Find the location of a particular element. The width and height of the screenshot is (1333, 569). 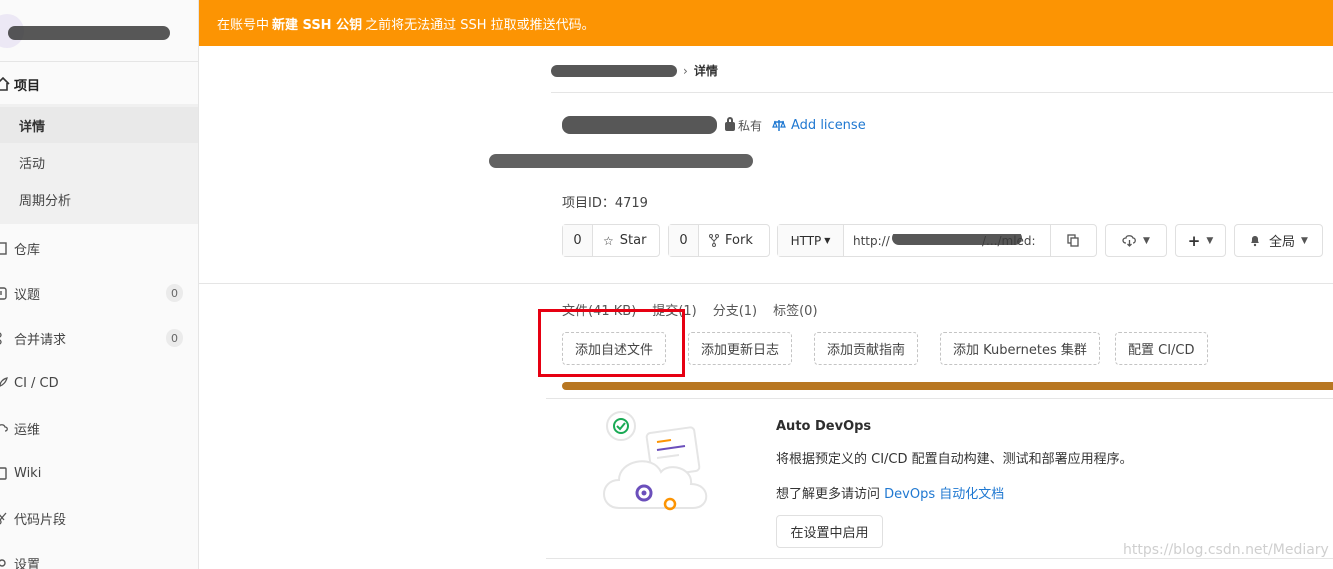

fork-button-group: 0 Fork is located at coordinates (719, 240).